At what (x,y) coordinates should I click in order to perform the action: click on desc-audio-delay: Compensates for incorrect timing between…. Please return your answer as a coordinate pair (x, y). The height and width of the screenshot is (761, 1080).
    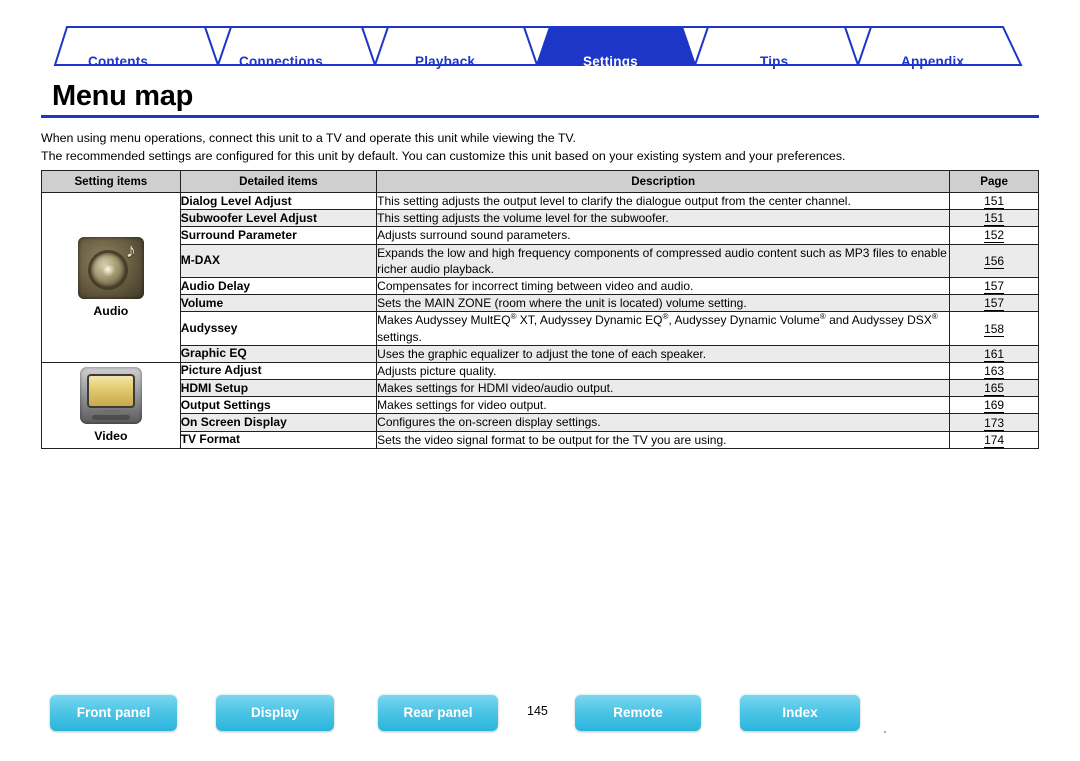
    Looking at the image, I should click on (663, 286).